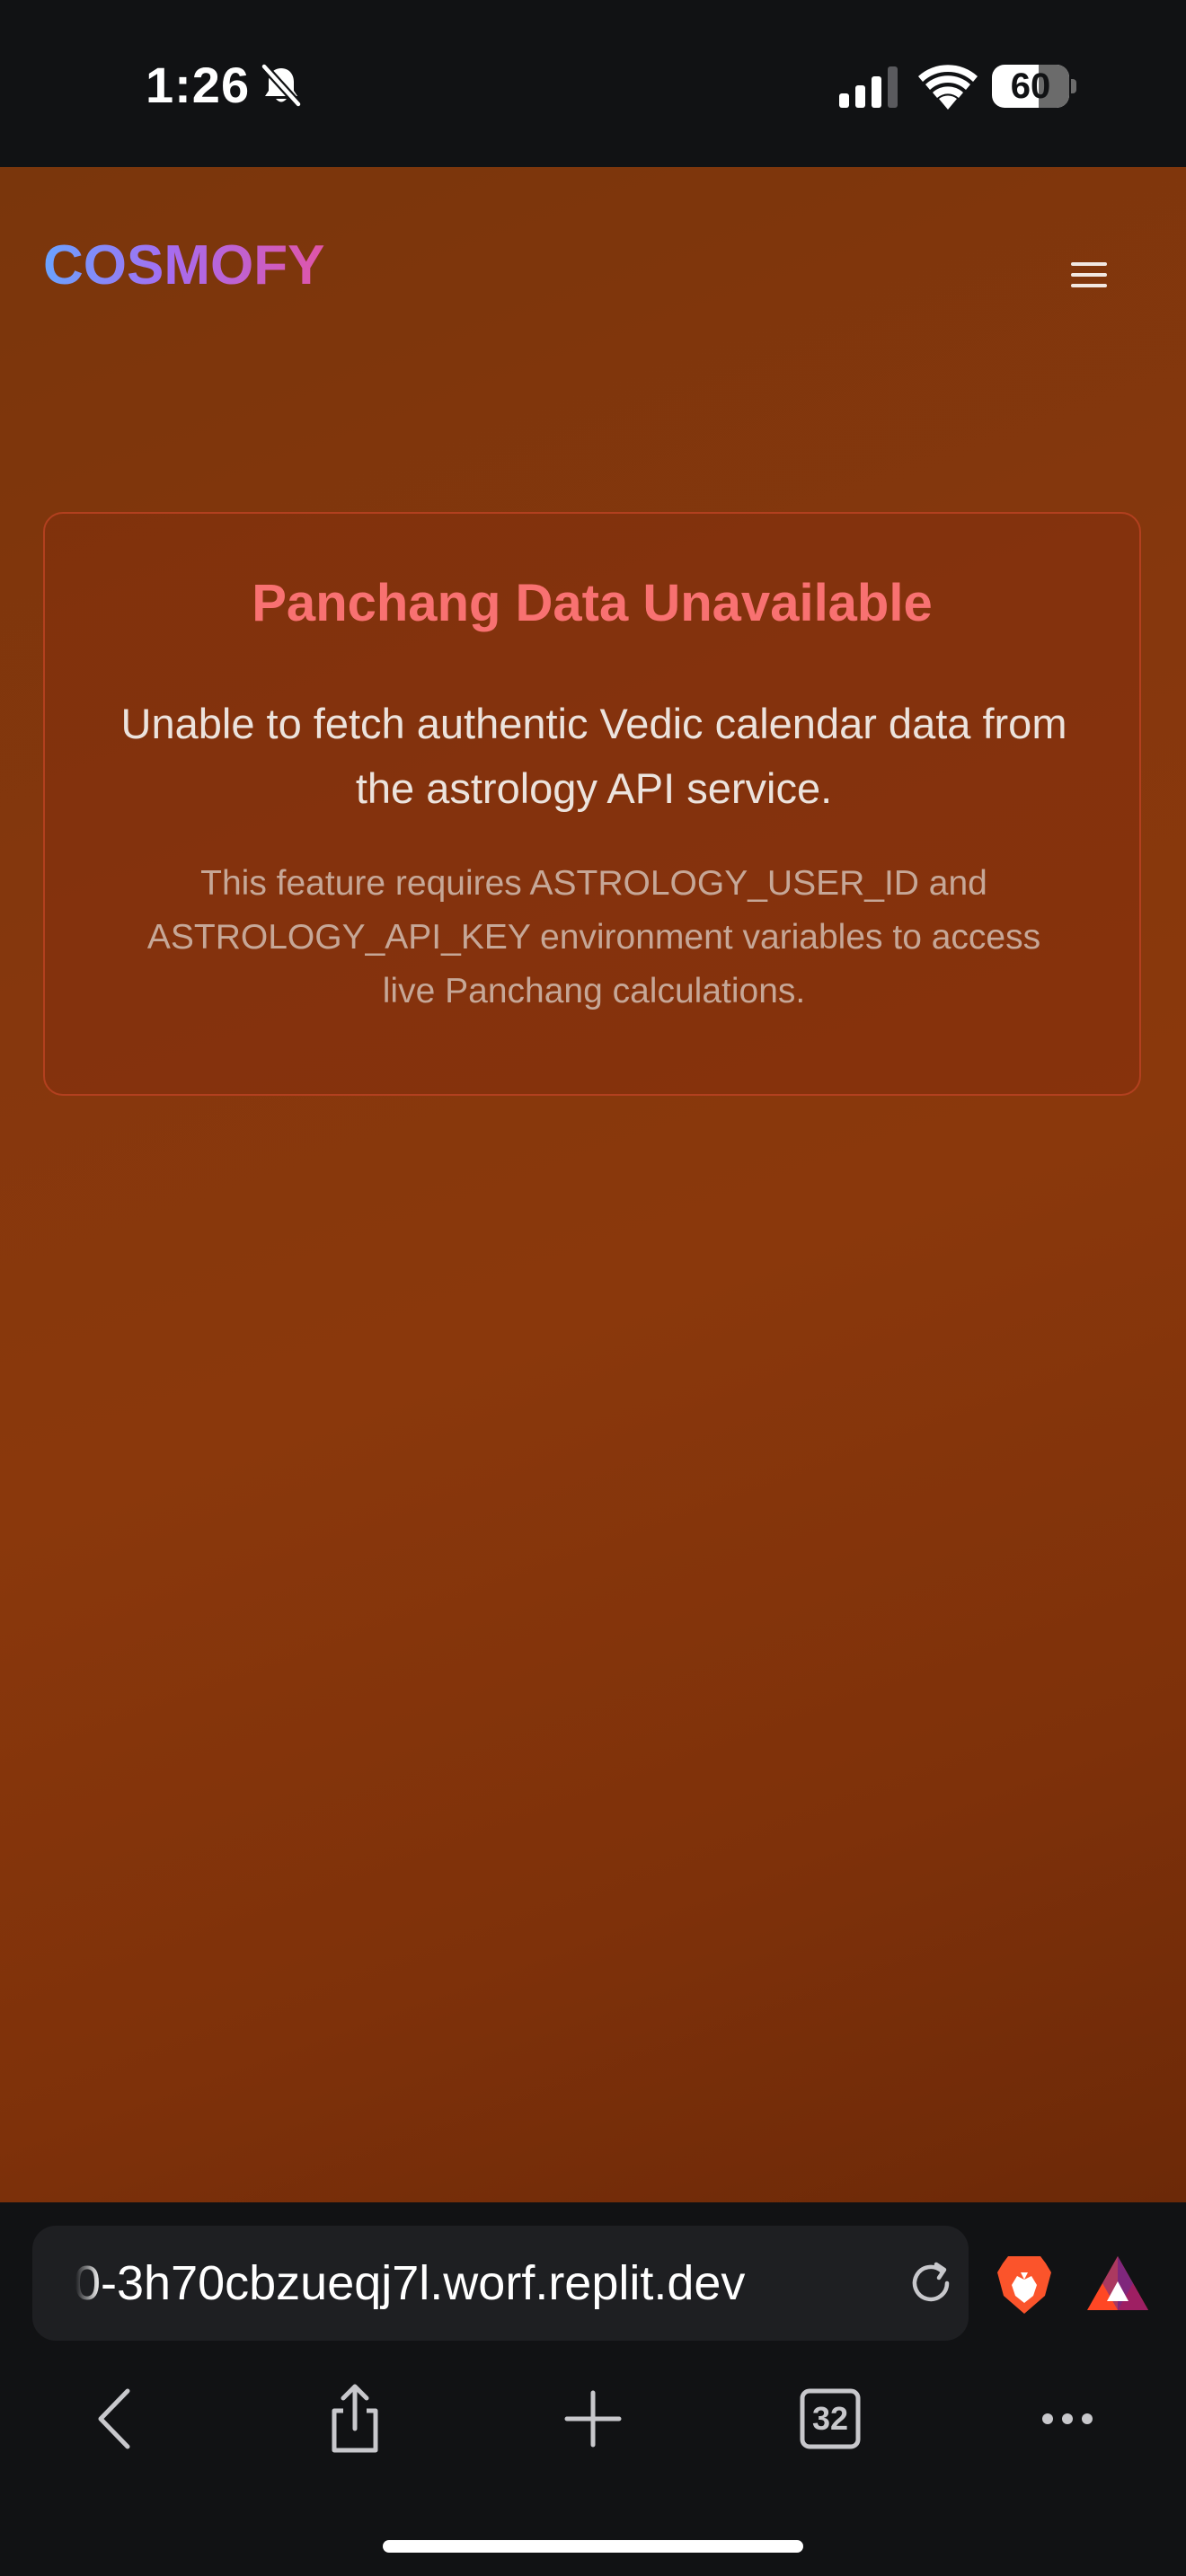 This screenshot has width=1186, height=2576. I want to click on tabs-button: 32, so click(830, 2418).